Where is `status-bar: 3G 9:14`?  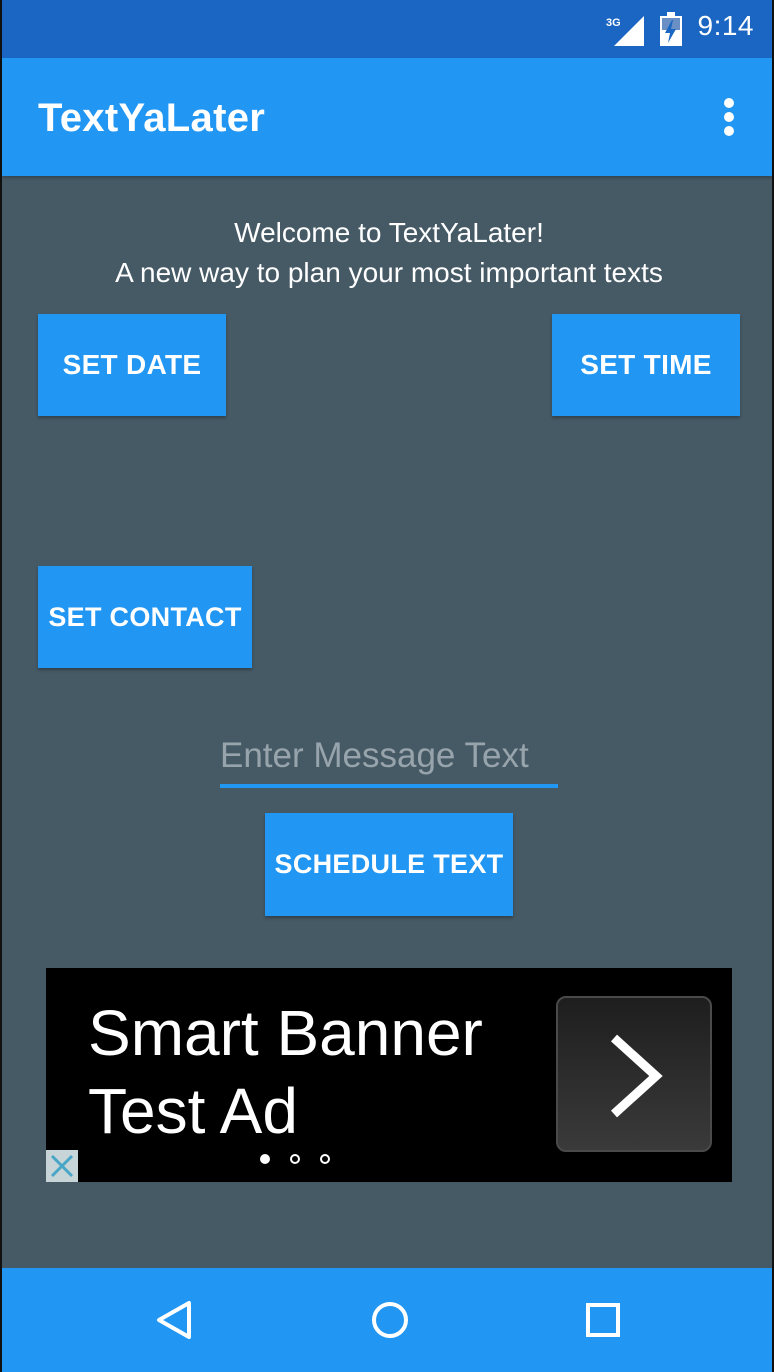
status-bar: 3G 9:14 is located at coordinates (387, 29).